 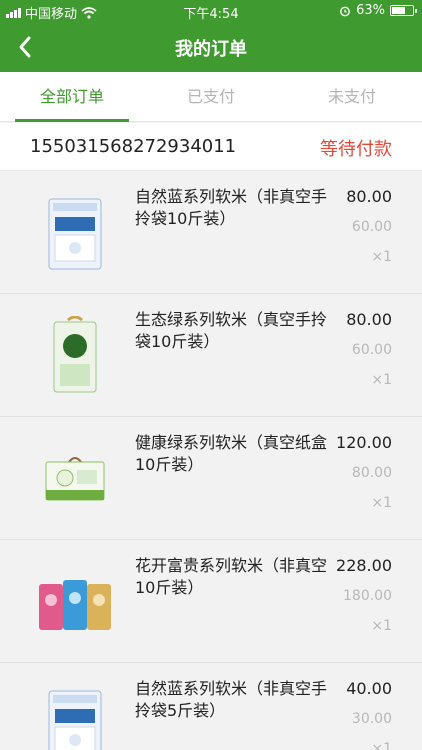 I want to click on order-tabs: 全部订单 已支付 未支付, so click(x=211, y=97).